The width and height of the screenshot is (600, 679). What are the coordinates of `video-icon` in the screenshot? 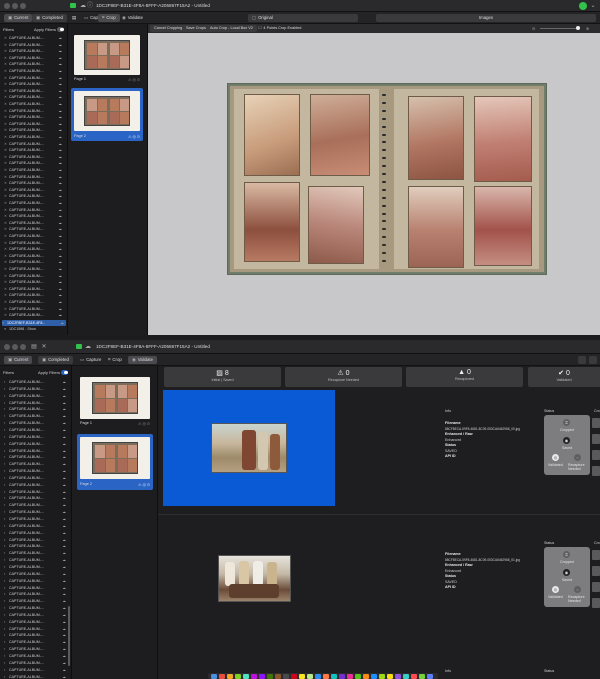 It's located at (73, 5).